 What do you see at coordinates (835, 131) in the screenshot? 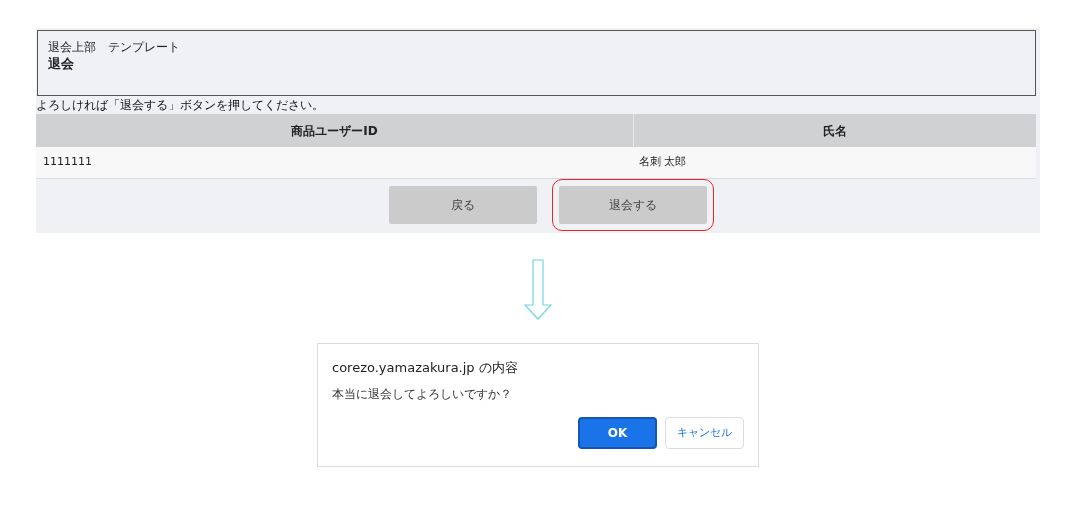
I see `column-header: 氏名` at bounding box center [835, 131].